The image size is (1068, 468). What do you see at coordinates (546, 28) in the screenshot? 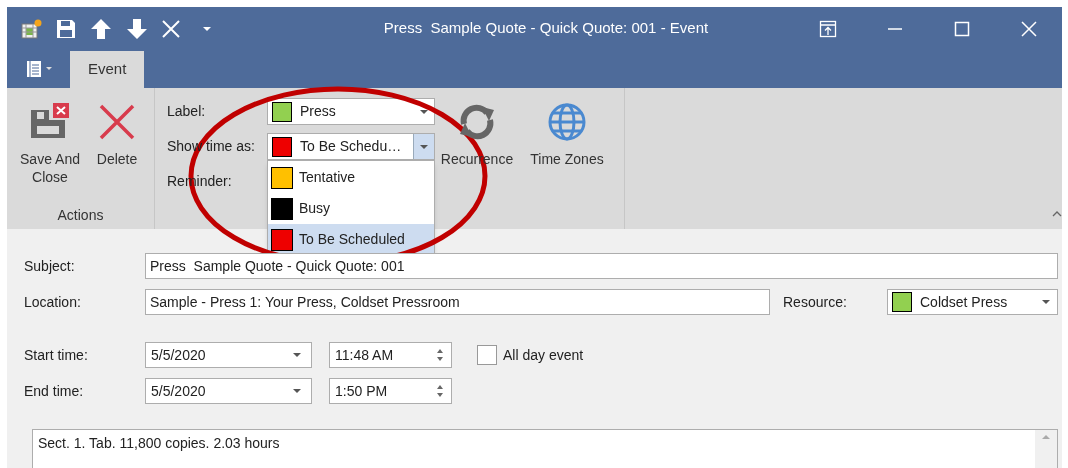
I see `window-title: Press Sample Quote - Quick Quote: 001 - Event` at bounding box center [546, 28].